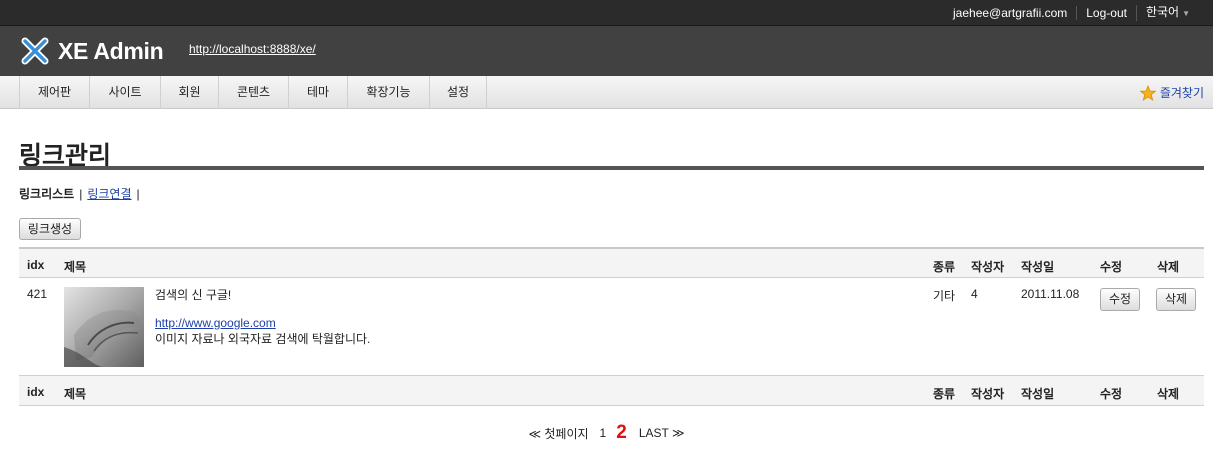 Image resolution: width=1213 pixels, height=459 pixels. I want to click on account-menu: jaehee@artgrafii.com Log-out 한국어 ▼, so click(1071, 13).